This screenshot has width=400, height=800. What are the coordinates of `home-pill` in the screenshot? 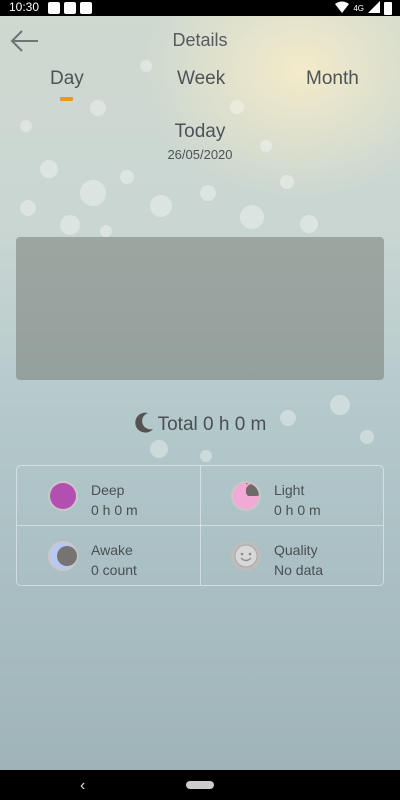 It's located at (200, 785).